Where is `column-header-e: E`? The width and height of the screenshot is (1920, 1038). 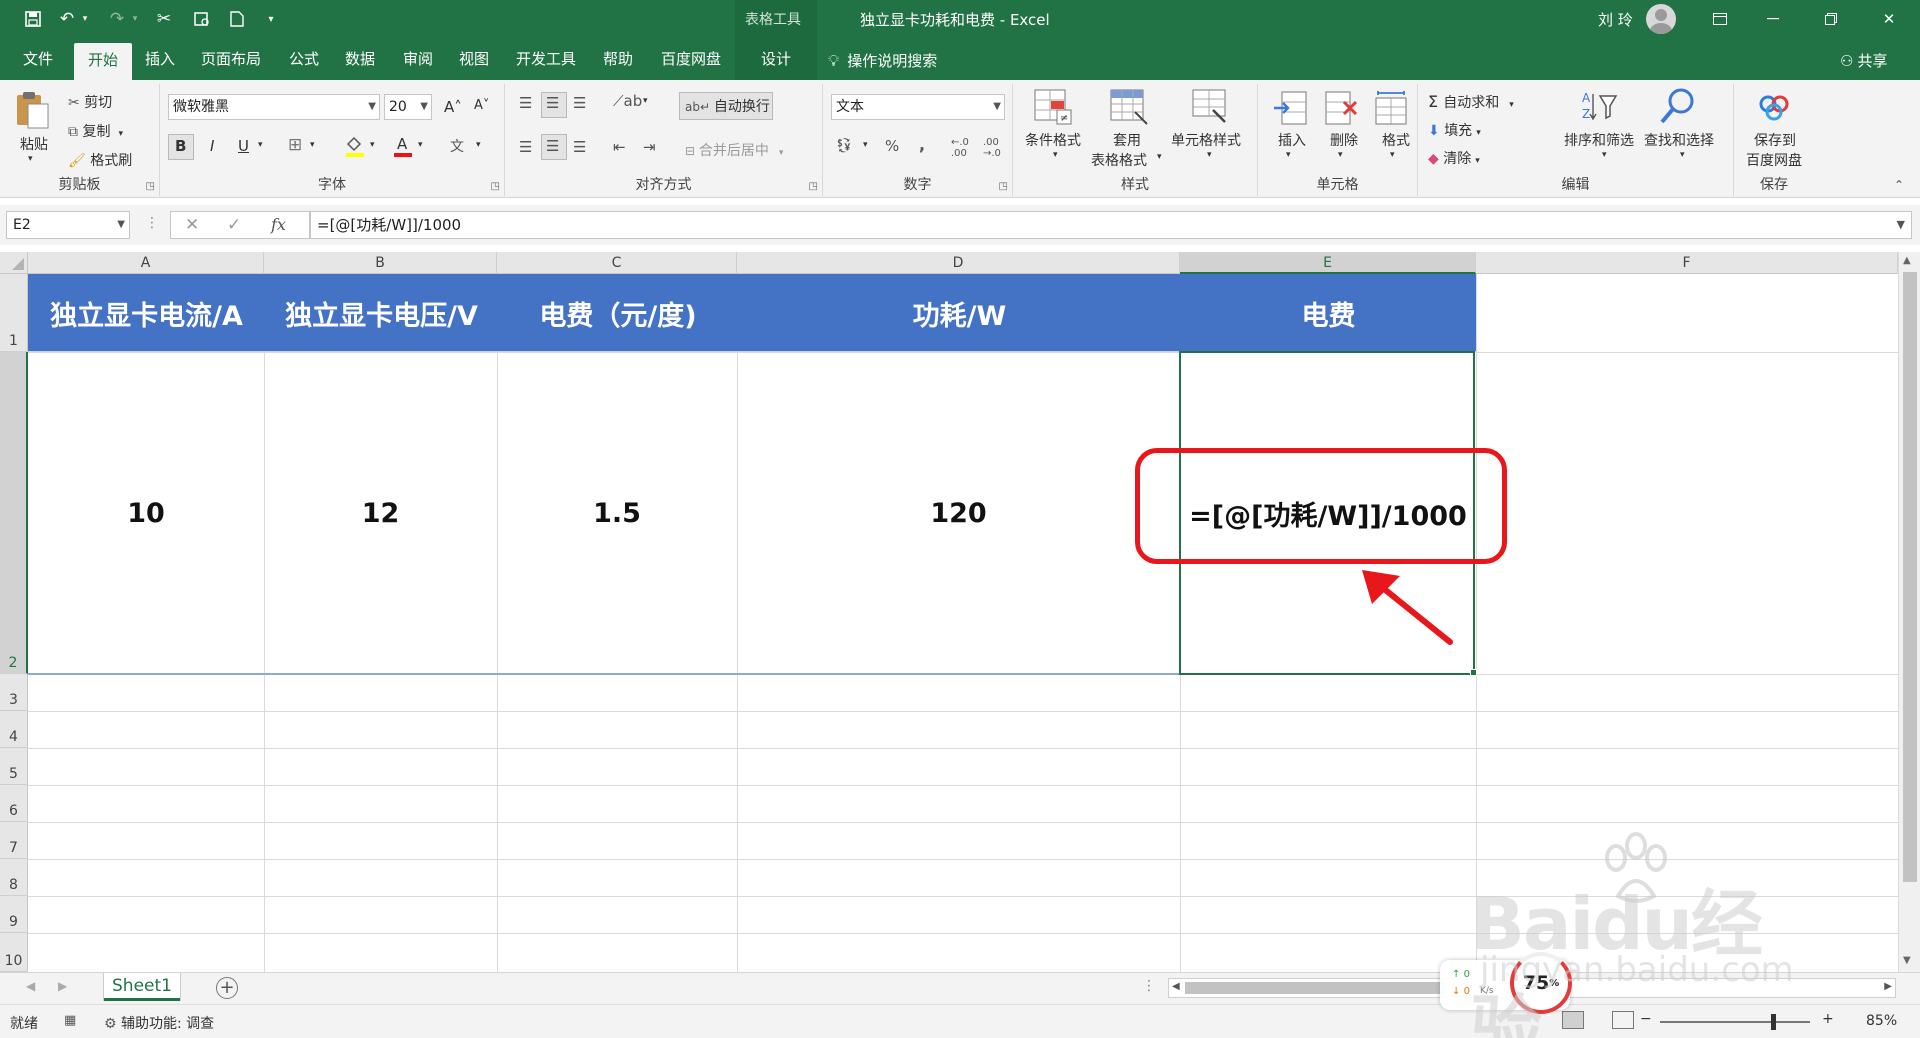 column-header-e: E is located at coordinates (1328, 263).